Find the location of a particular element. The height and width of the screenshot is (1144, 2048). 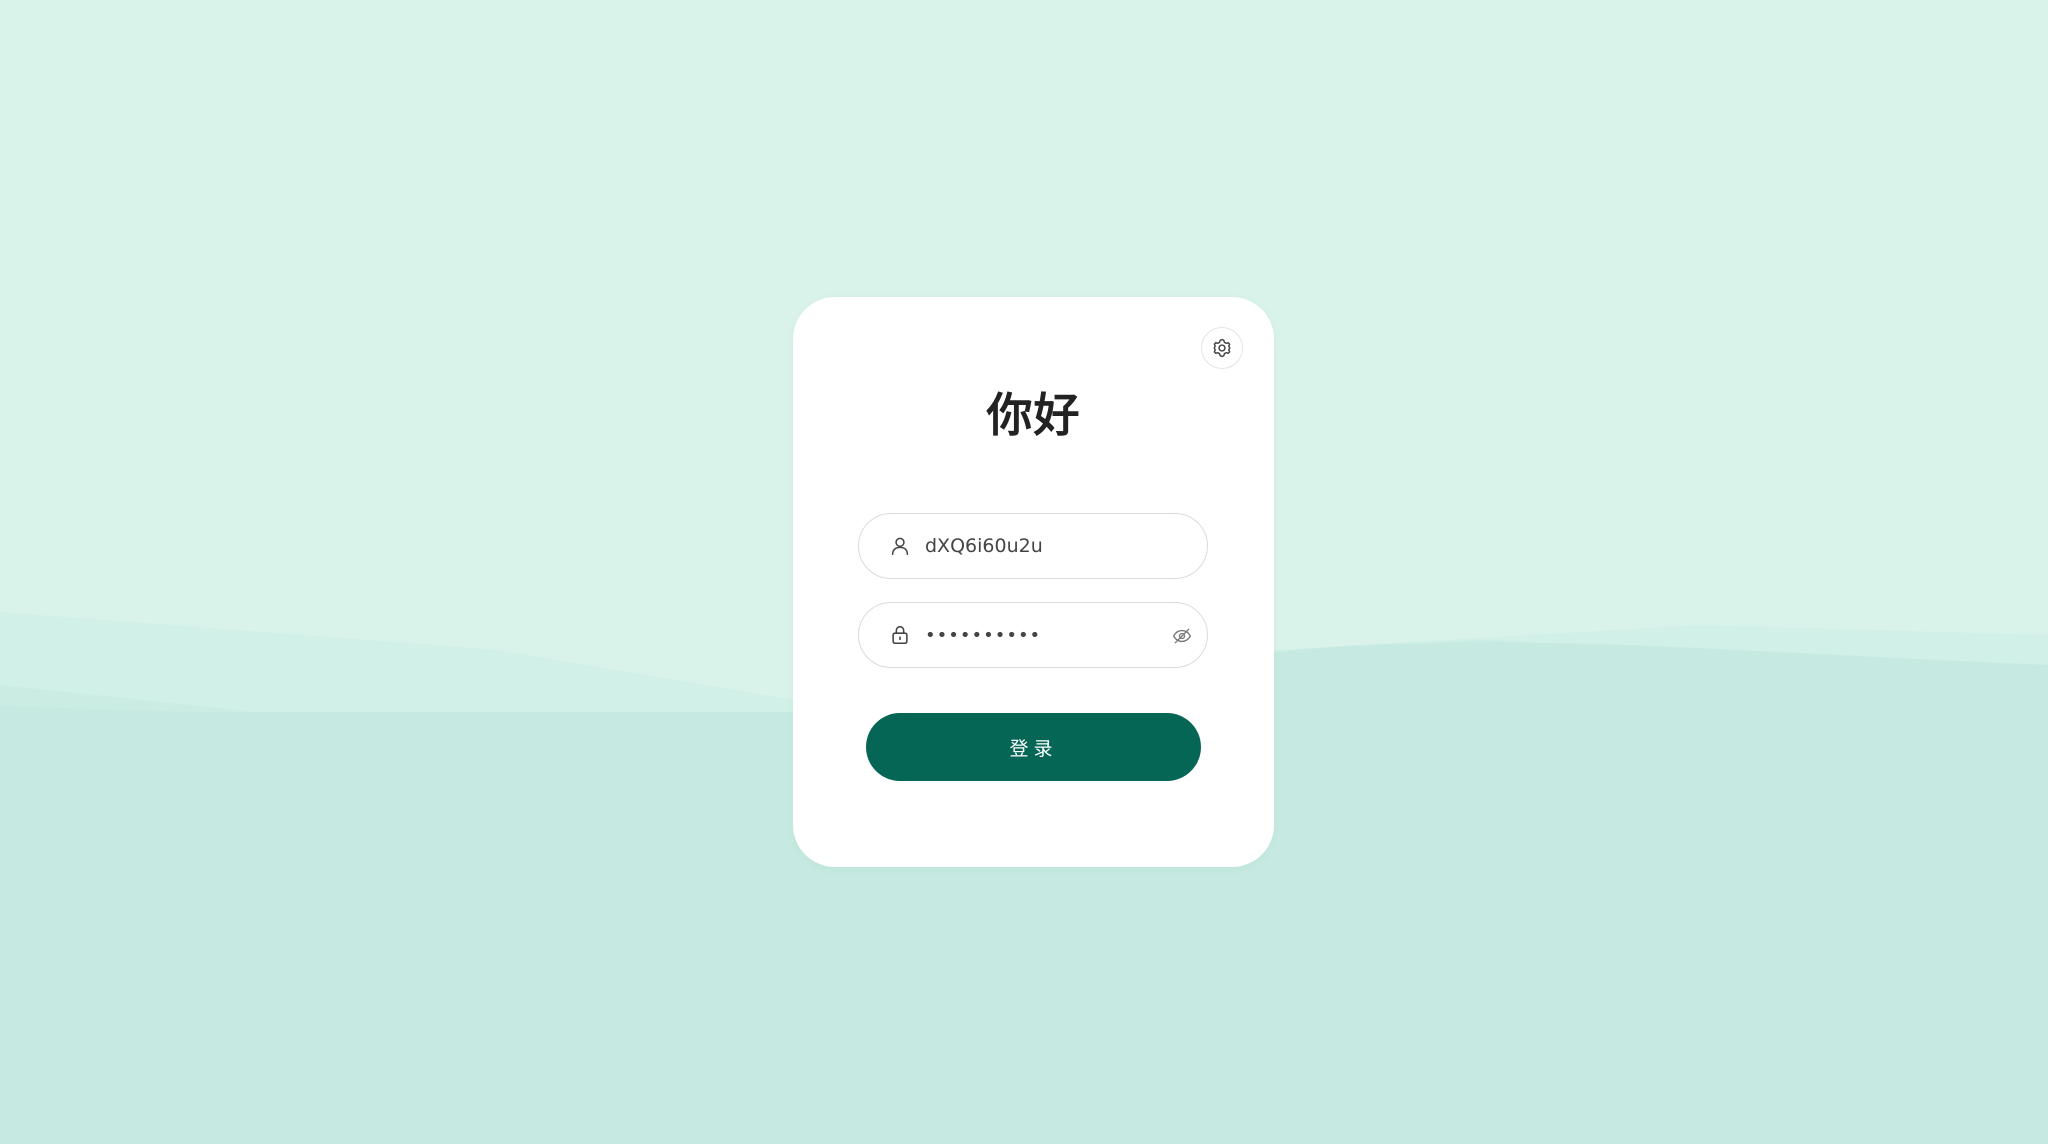

password-input is located at coordinates (1035, 635).